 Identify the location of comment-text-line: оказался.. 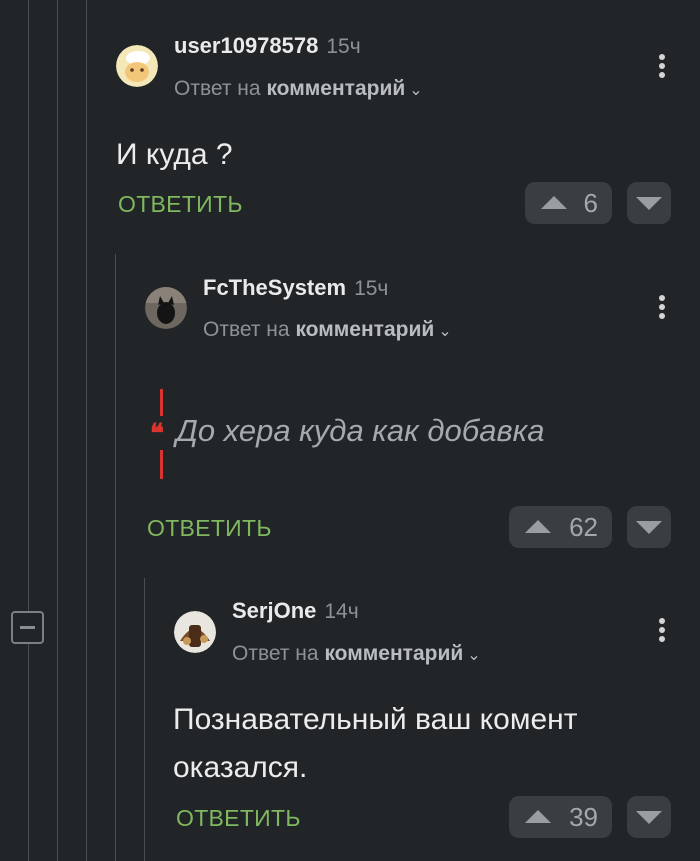
(240, 767).